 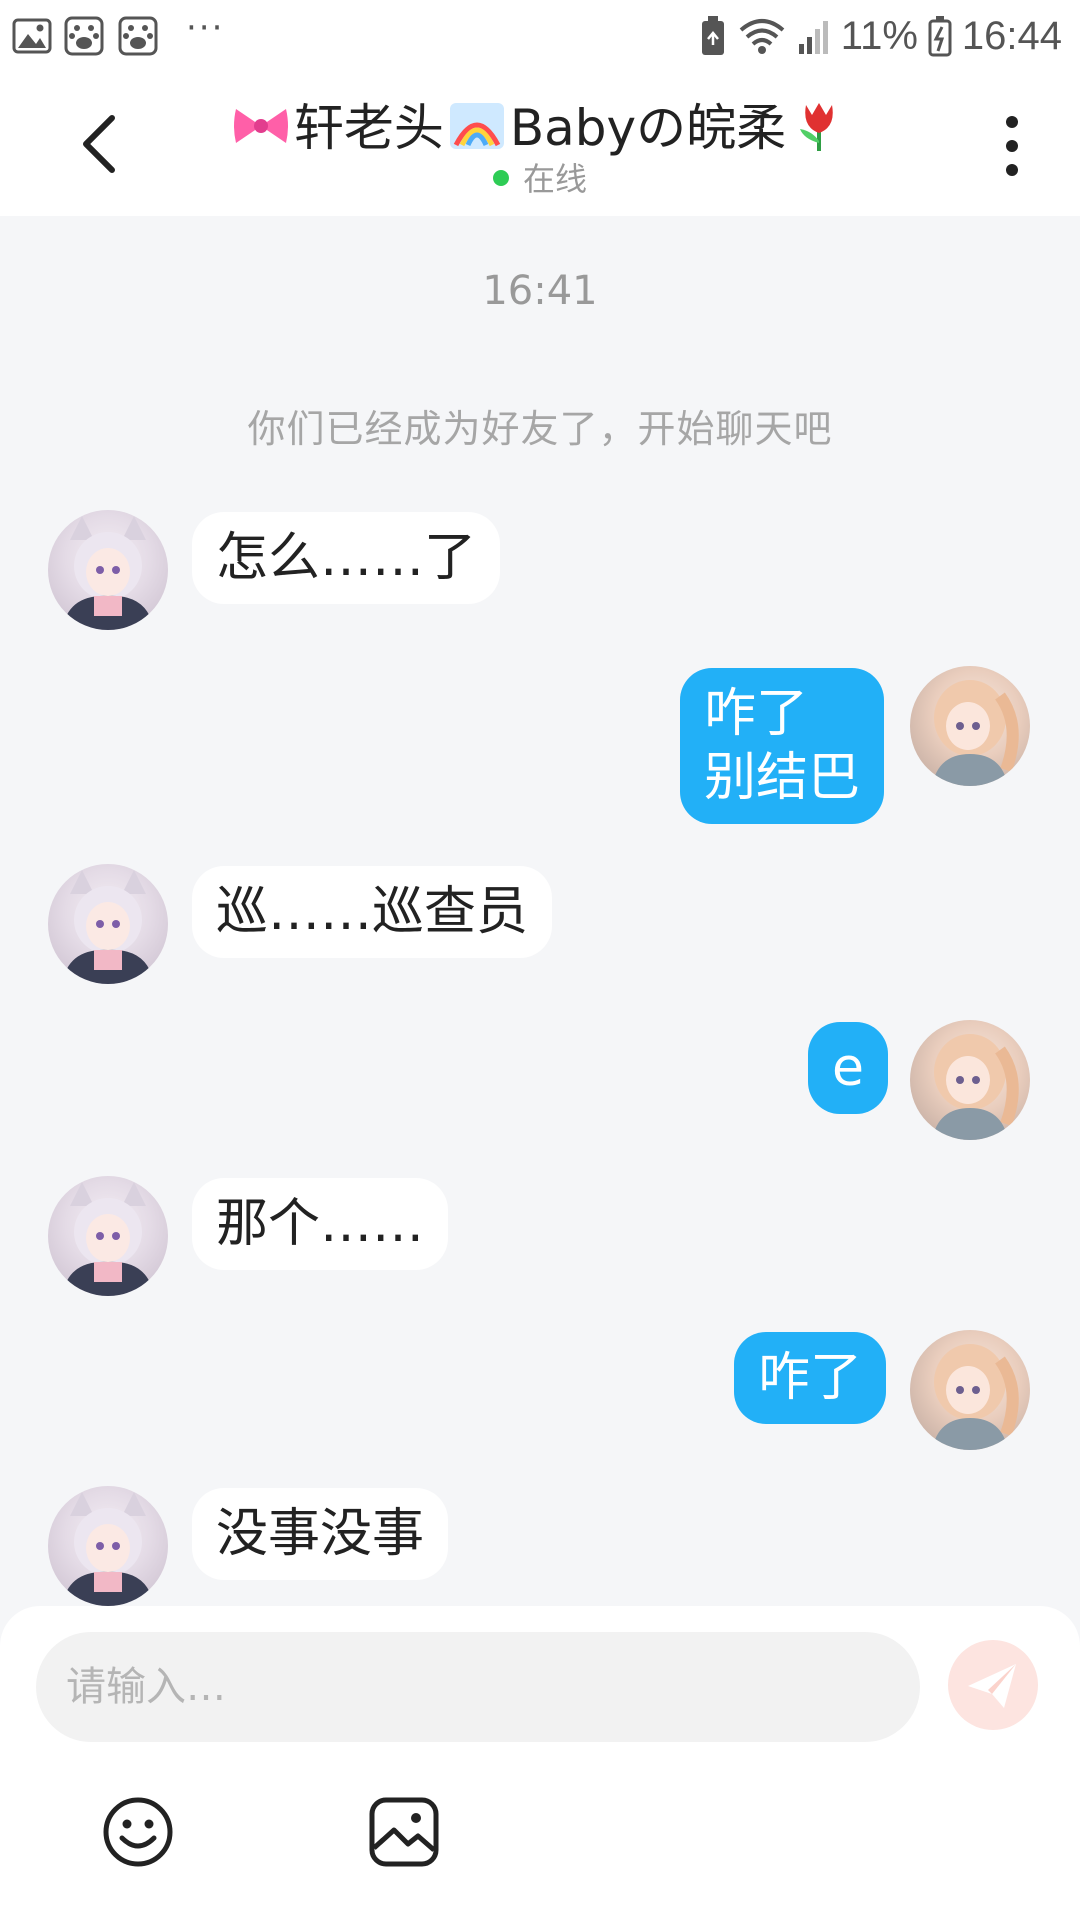 I want to click on message-bubble-incoming: 怎么……了, so click(x=346, y=558).